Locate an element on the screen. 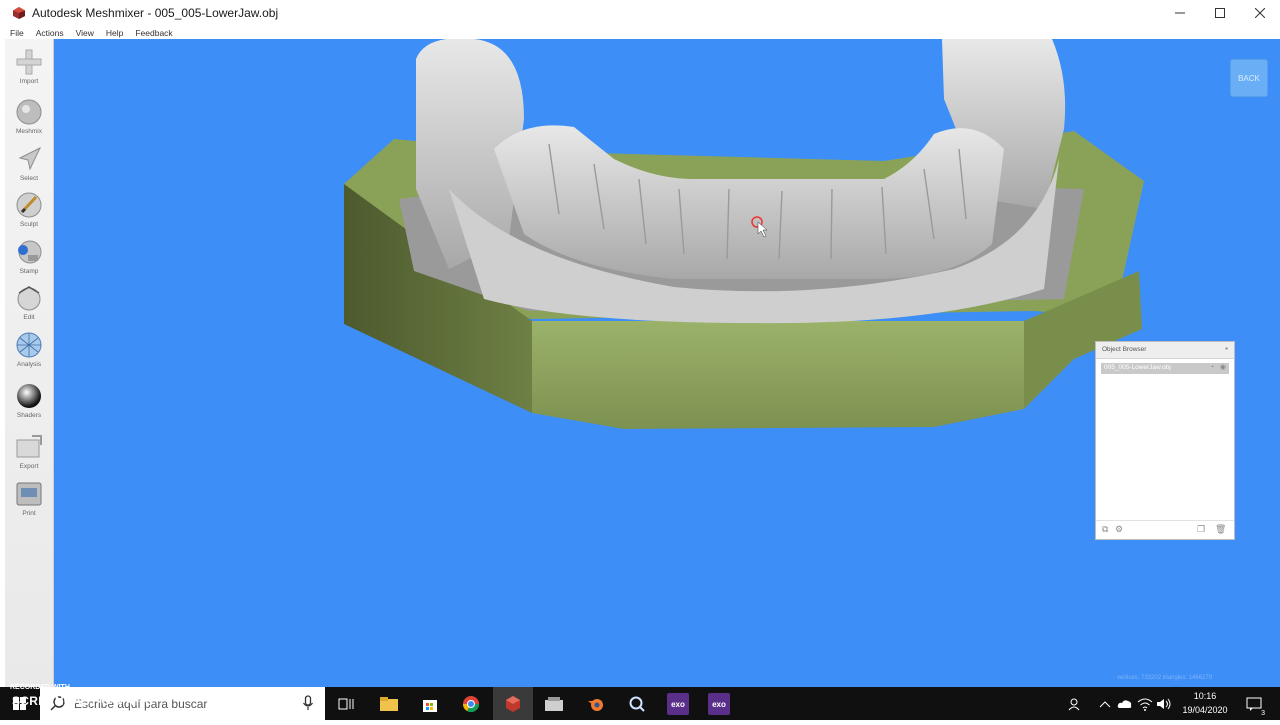 This screenshot has width=1280, height=725. object-name: 005_005-LowerJaw.obj is located at coordinates (1137, 367).